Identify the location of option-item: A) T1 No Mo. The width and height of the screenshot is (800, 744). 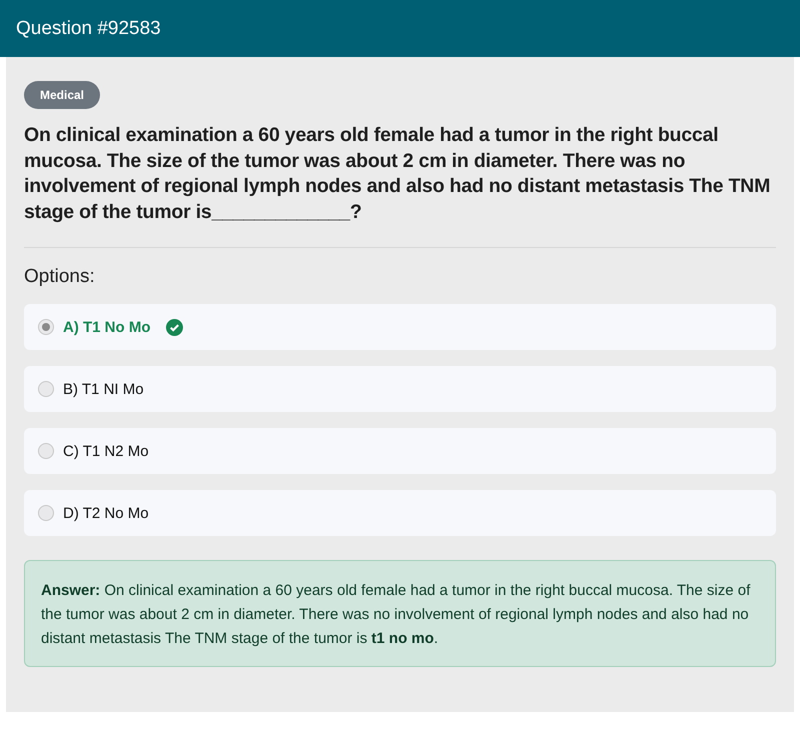
(400, 327).